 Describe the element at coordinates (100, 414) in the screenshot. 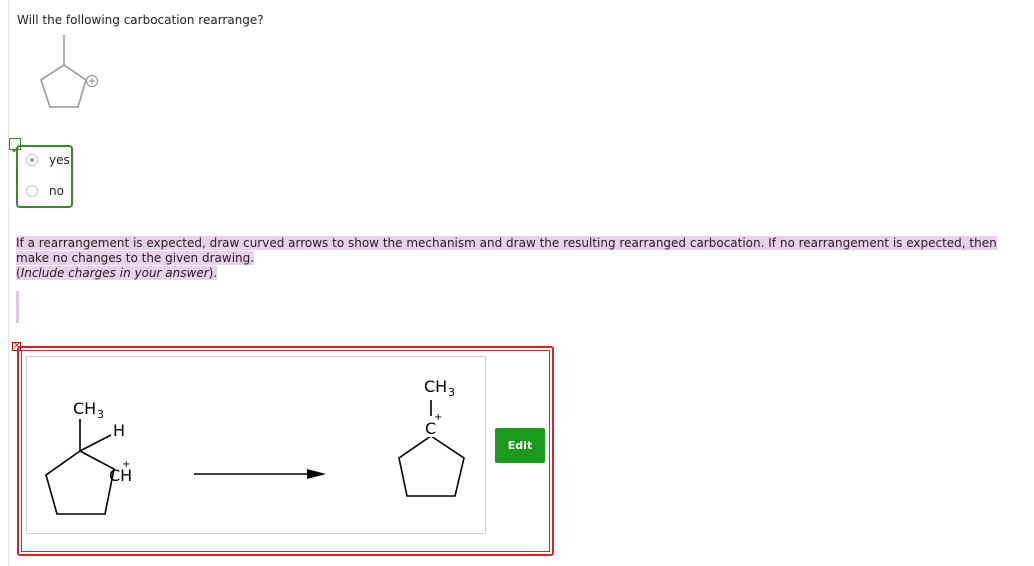

I see `reactant-methyl-subscript: 3` at that location.